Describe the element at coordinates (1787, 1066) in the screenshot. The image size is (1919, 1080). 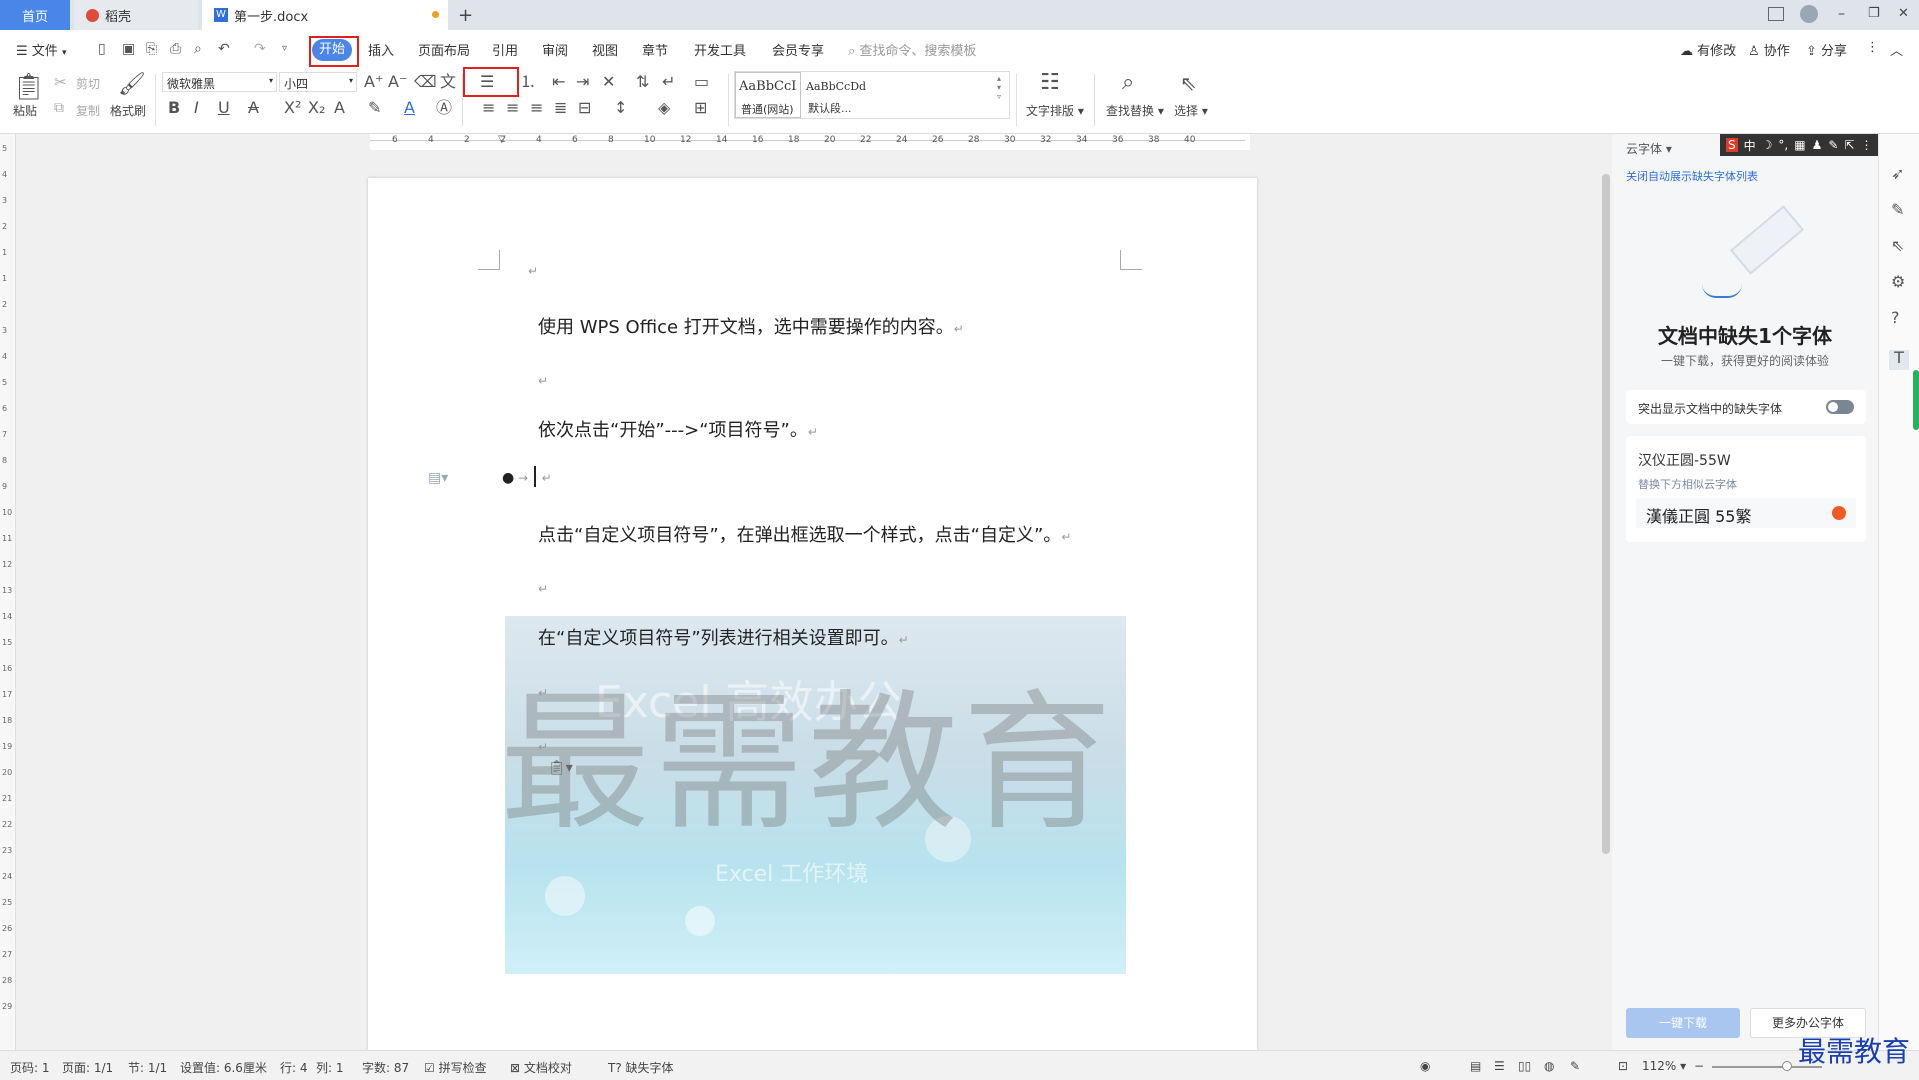
I see `zoom-slider-thumb` at that location.